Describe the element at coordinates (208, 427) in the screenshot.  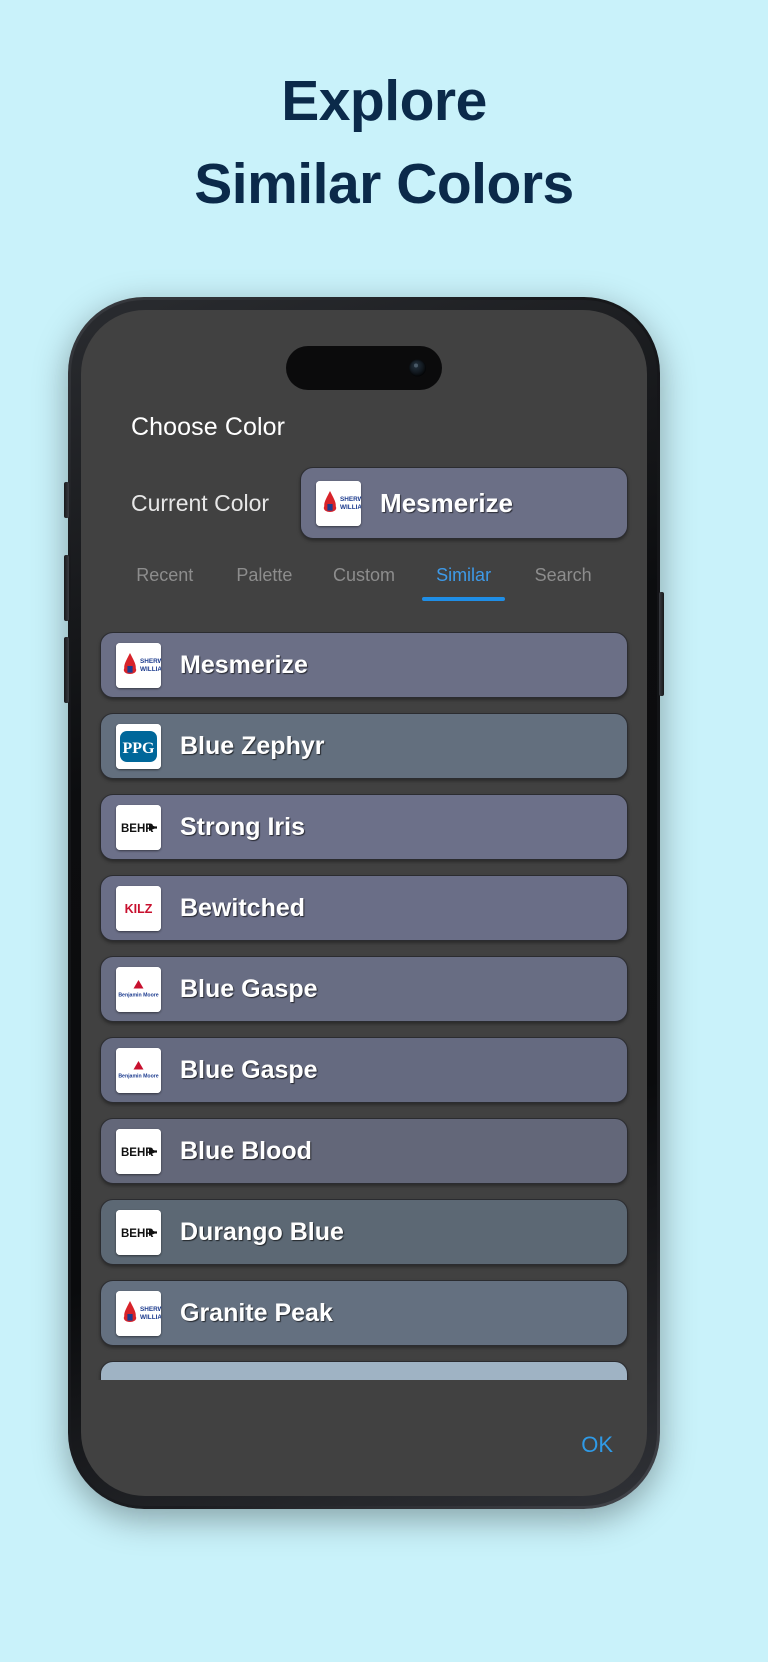
I see `page-title: Choose Color` at that location.